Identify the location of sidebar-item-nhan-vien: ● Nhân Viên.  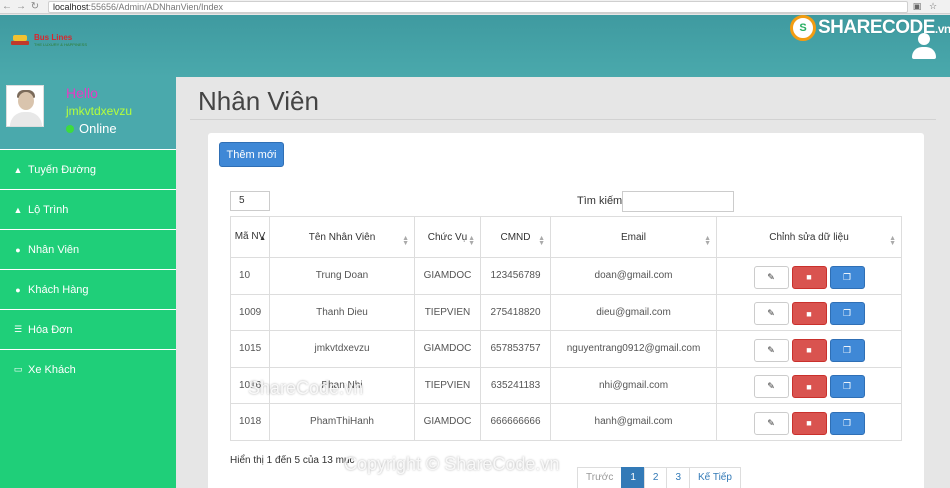
(88, 249).